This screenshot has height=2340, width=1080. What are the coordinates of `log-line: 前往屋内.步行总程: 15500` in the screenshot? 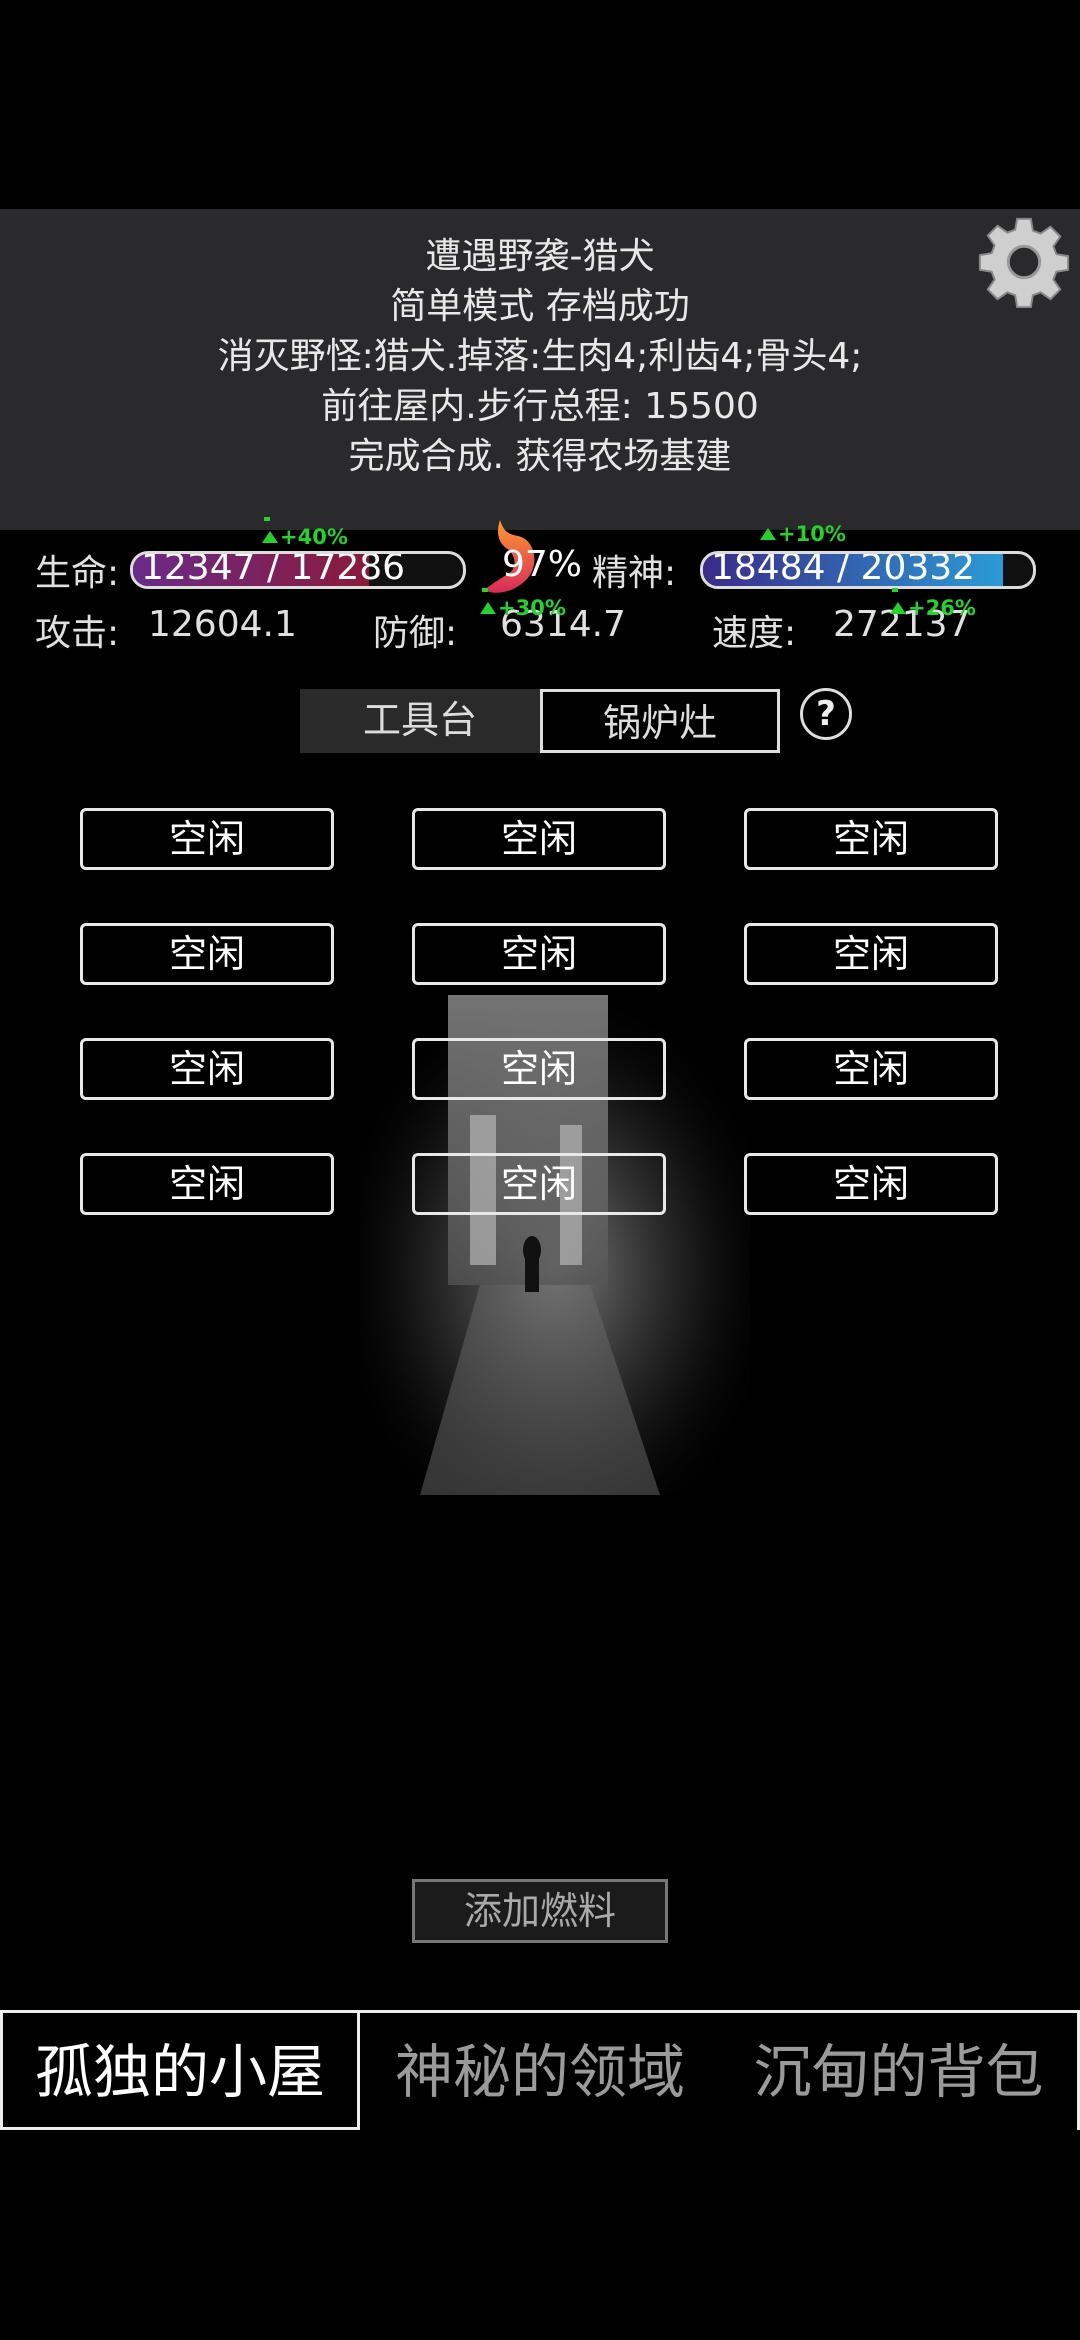 It's located at (540, 406).